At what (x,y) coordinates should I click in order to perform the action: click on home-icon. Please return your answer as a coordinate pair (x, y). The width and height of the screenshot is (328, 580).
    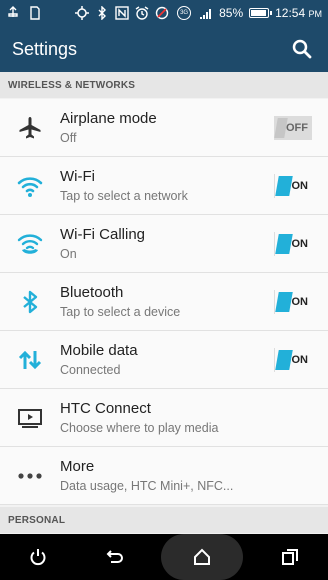
    Looking at the image, I should click on (202, 556).